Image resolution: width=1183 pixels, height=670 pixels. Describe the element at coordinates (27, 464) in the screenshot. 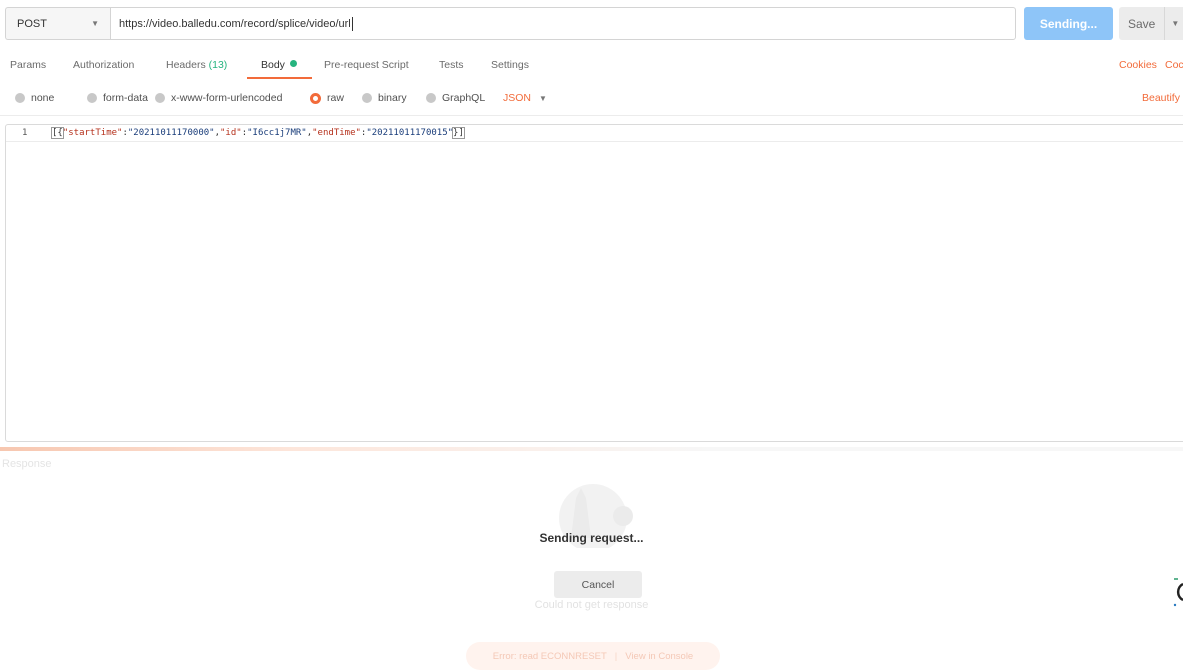

I see `response-label: Response` at that location.